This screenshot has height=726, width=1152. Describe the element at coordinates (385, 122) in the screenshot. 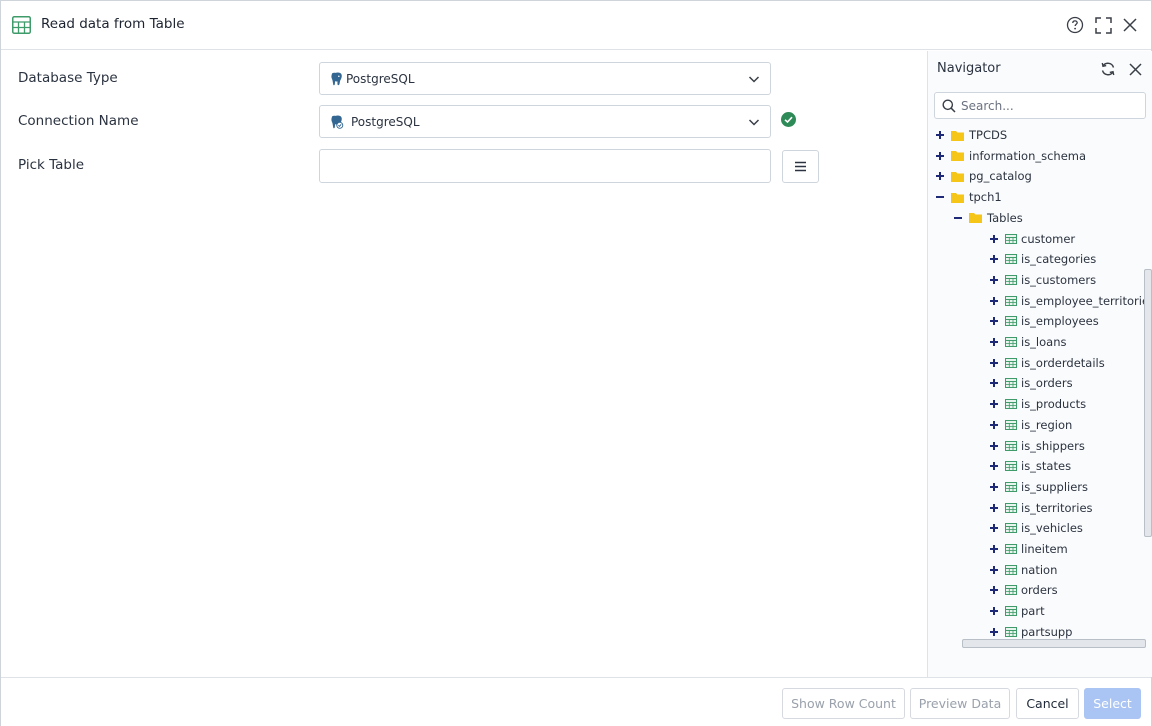

I see `connection-name-value: PostgreSQL` at that location.